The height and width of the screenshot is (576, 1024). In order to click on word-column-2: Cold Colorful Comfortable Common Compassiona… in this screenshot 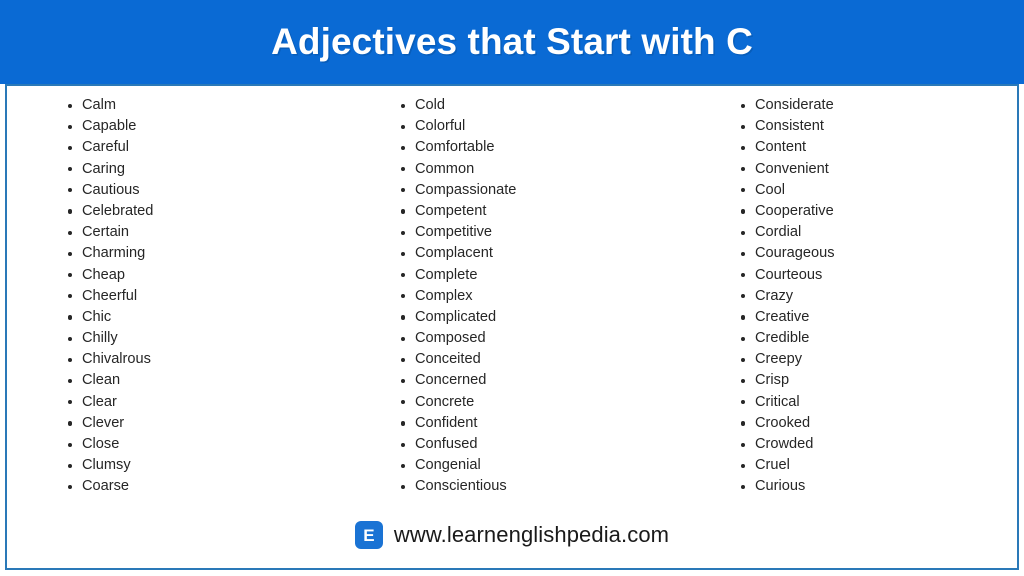, I will do `click(458, 296)`.